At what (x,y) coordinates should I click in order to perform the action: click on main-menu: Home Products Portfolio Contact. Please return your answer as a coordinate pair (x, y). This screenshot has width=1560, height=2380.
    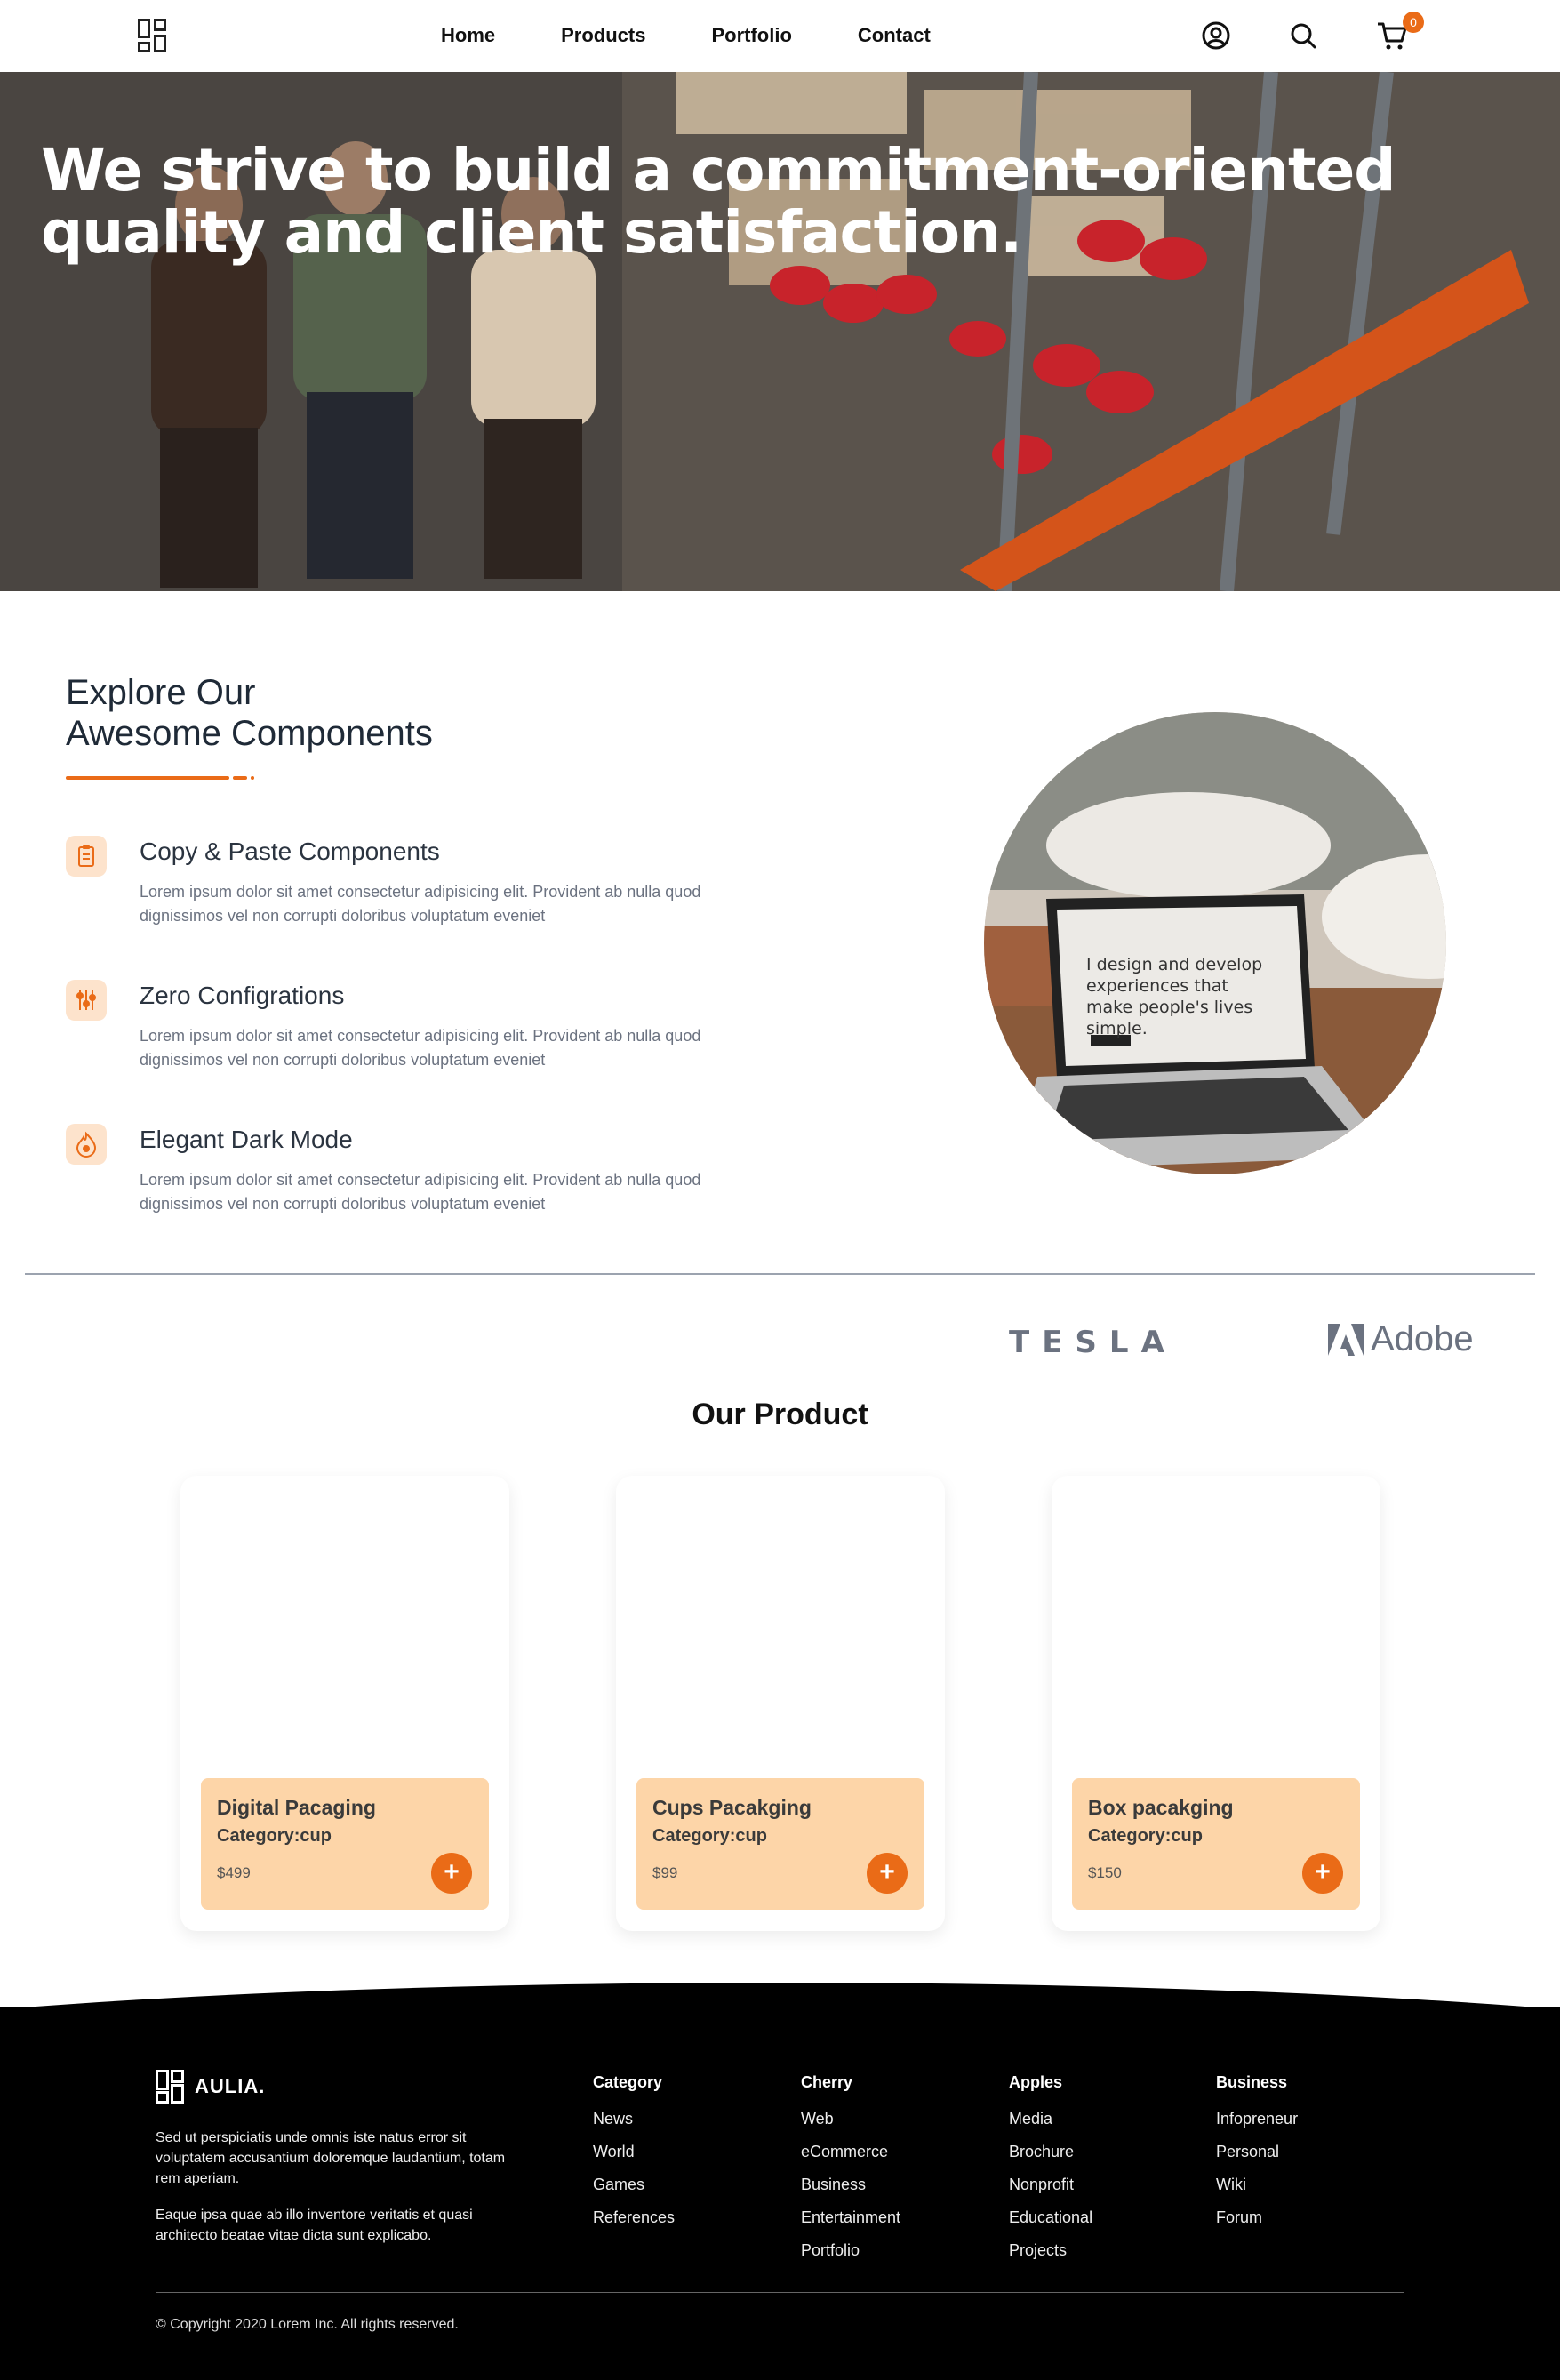
    Looking at the image, I should click on (718, 35).